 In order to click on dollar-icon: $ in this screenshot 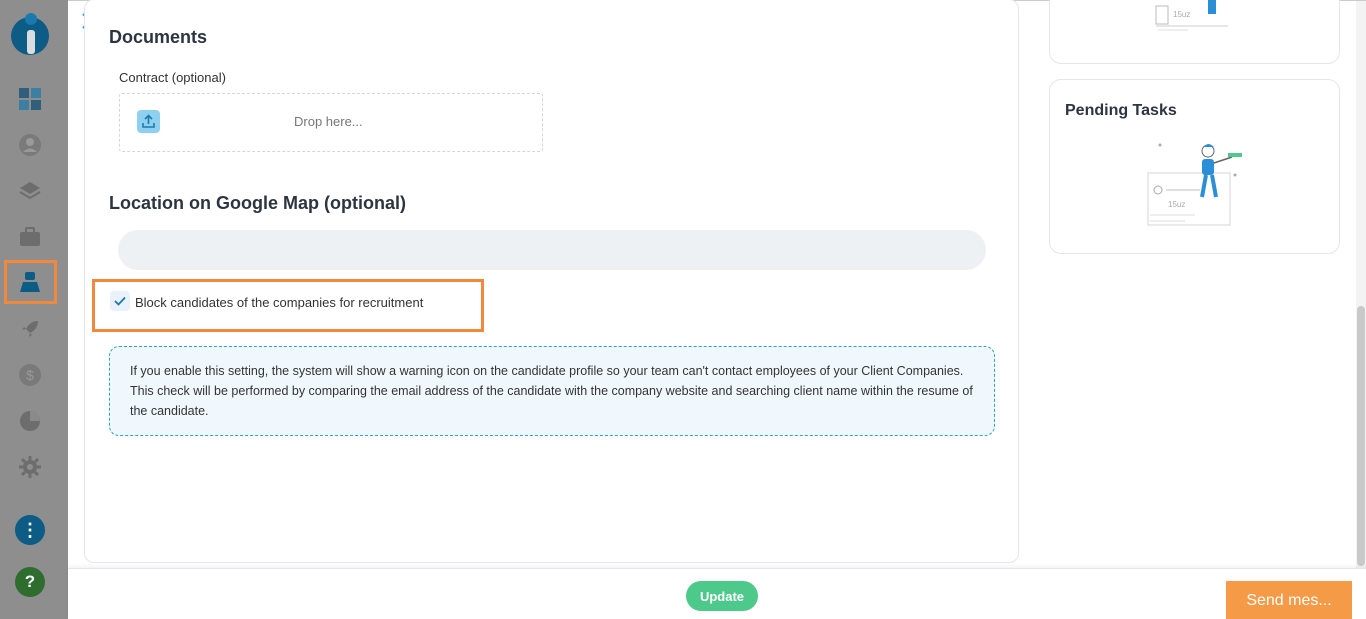, I will do `click(30, 375)`.